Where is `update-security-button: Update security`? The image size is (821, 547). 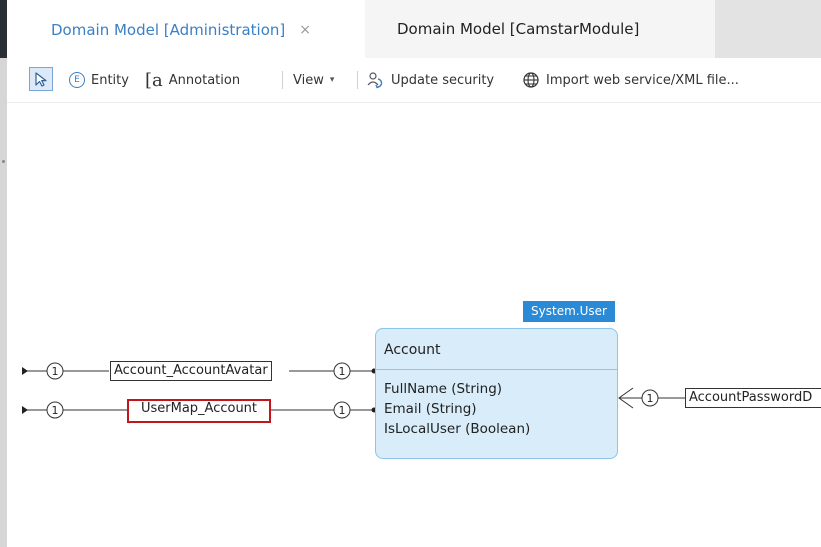
update-security-button: Update security is located at coordinates (430, 80).